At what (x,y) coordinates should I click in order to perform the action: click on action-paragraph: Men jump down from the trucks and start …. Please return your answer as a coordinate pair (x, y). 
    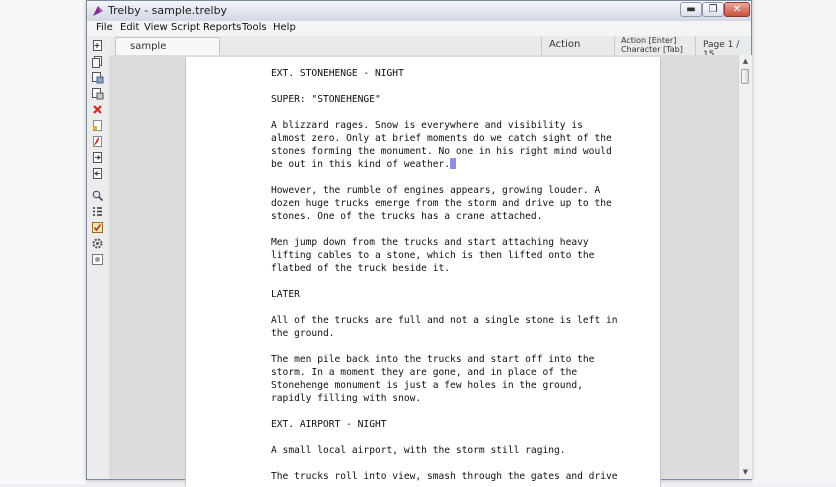
    Looking at the image, I should click on (433, 255).